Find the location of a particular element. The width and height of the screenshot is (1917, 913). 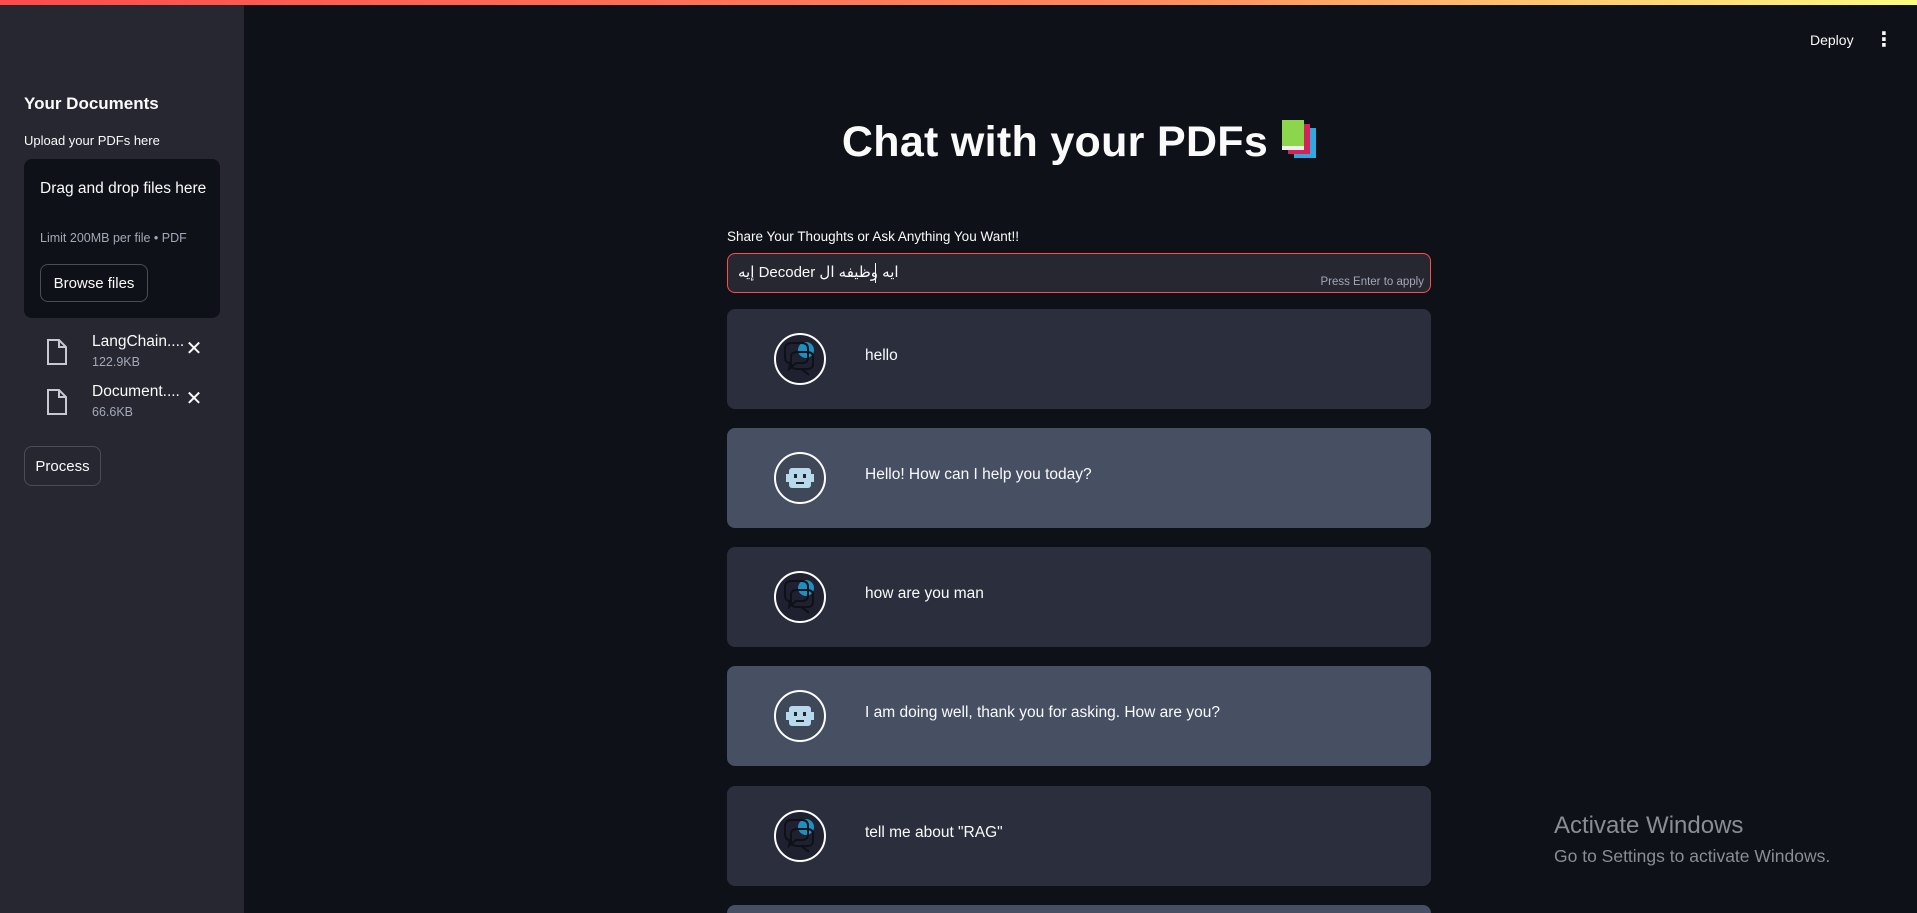

browse-files-button: Browse files is located at coordinates (94, 283).